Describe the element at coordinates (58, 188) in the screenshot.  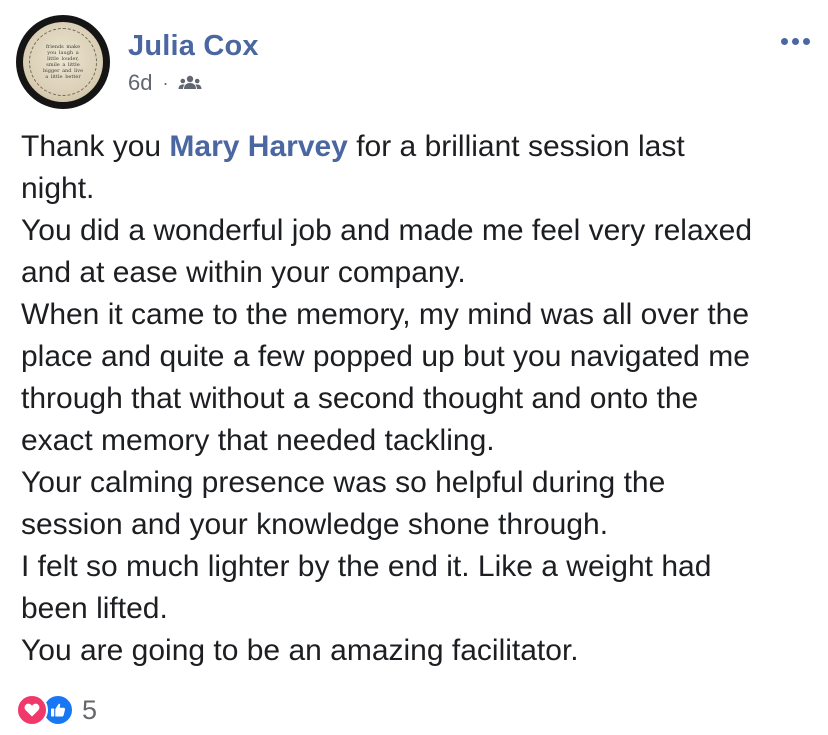
I see `post-line: night.` at that location.